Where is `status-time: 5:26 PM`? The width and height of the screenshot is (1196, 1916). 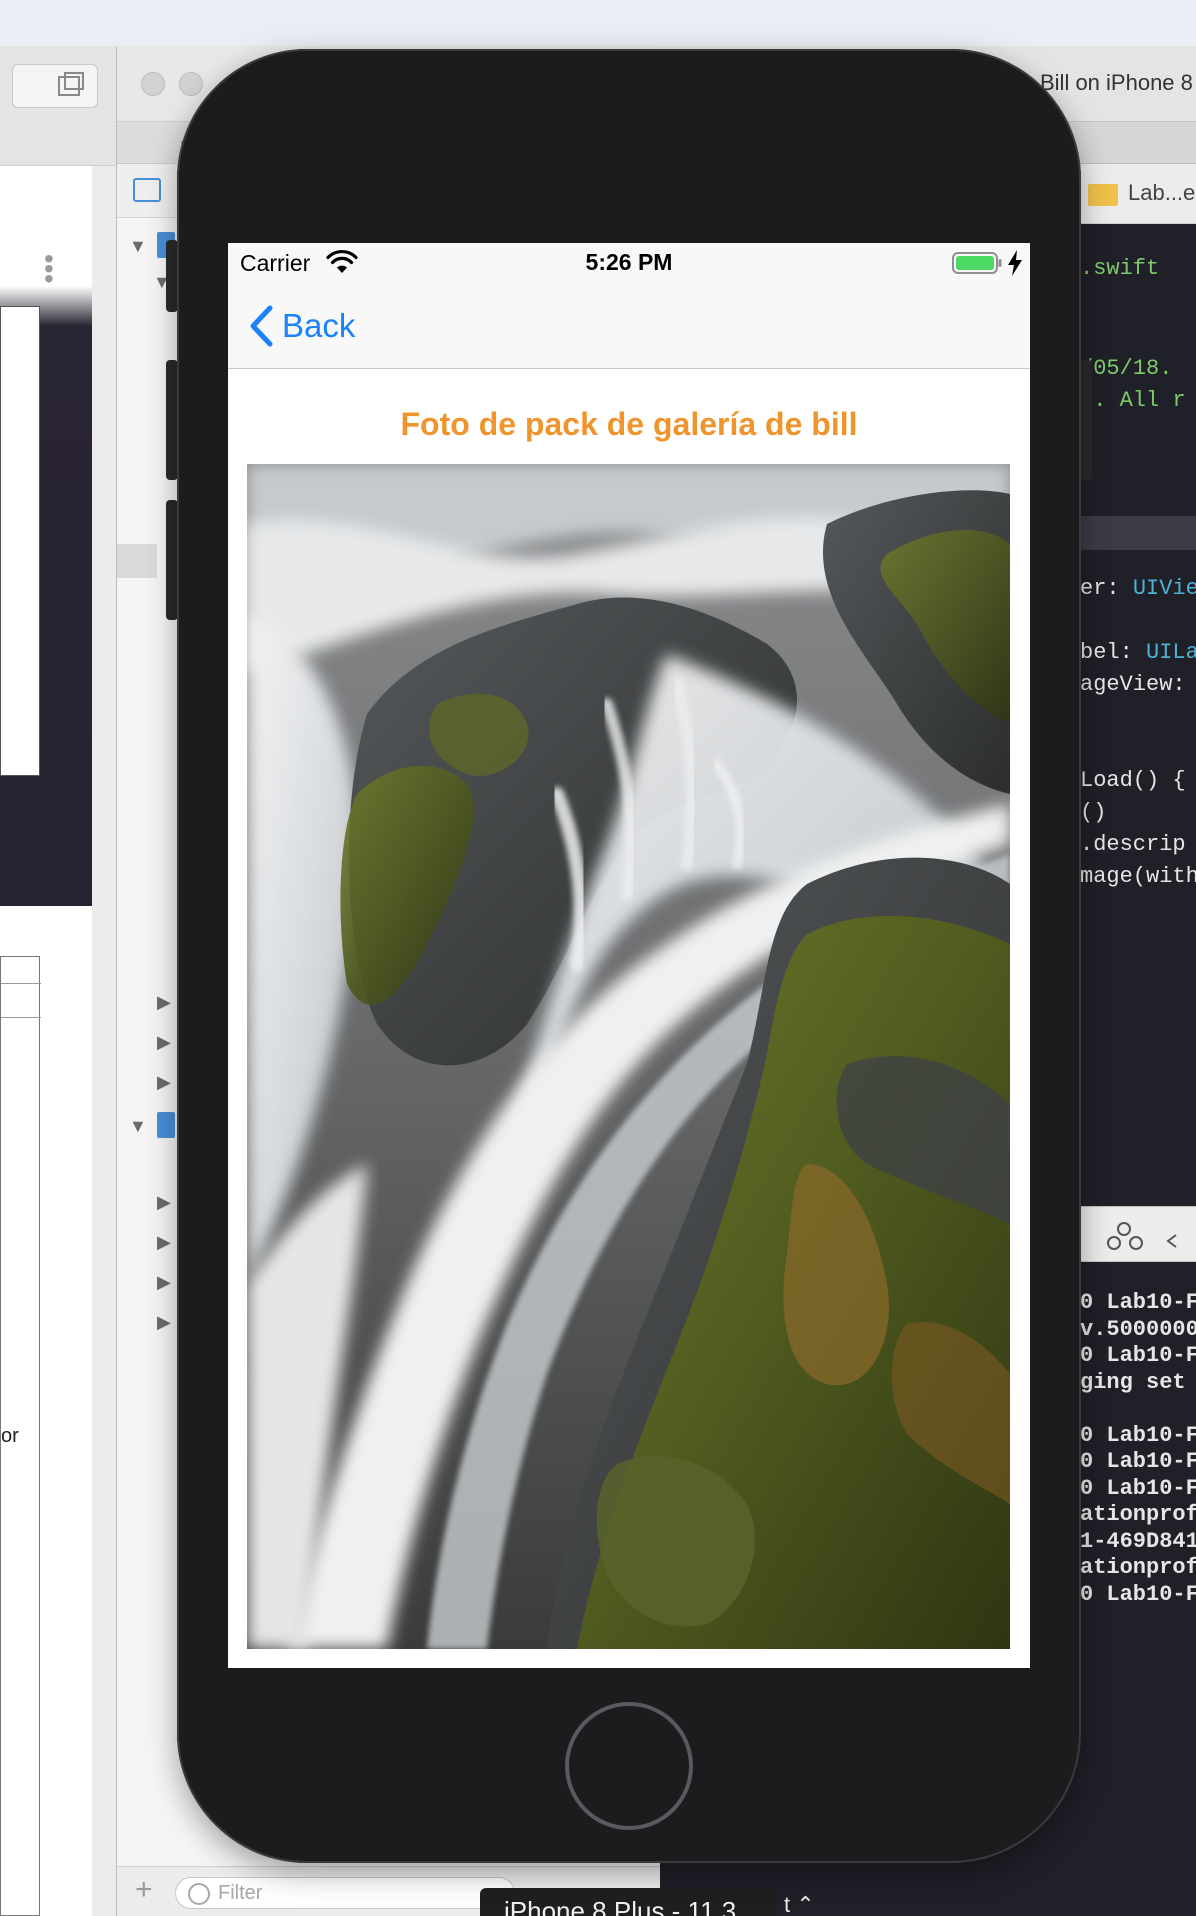 status-time: 5:26 PM is located at coordinates (629, 262).